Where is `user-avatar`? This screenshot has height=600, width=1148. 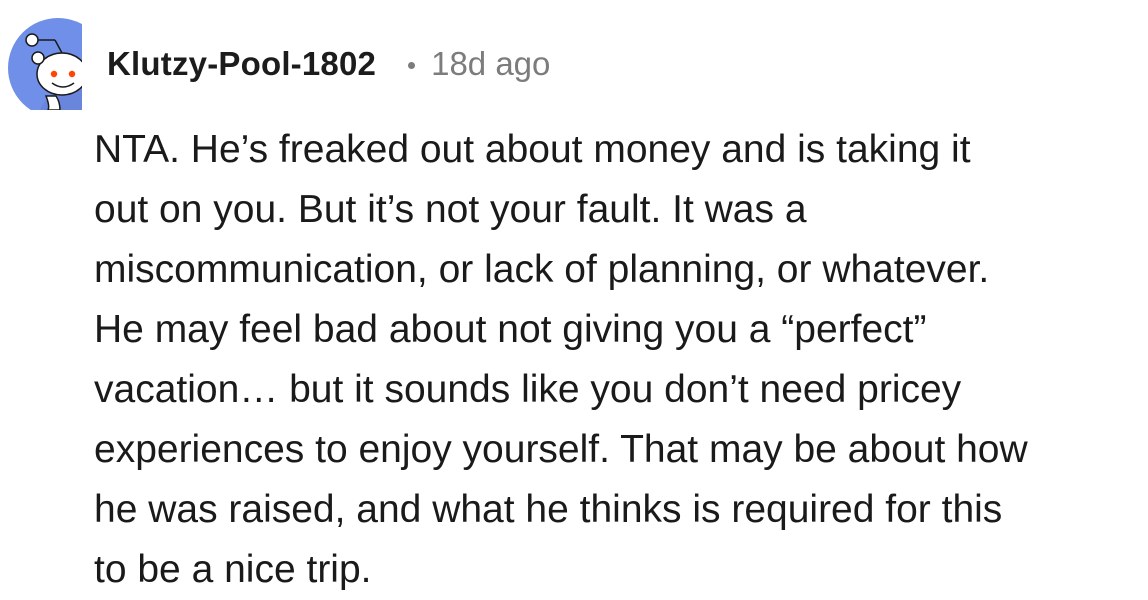
user-avatar is located at coordinates (45, 63).